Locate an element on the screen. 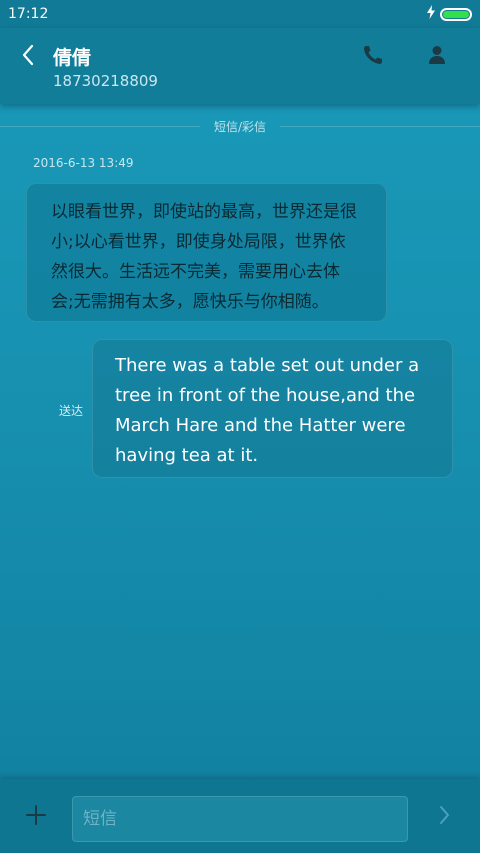 The image size is (480, 853). battery-icon is located at coordinates (456, 14).